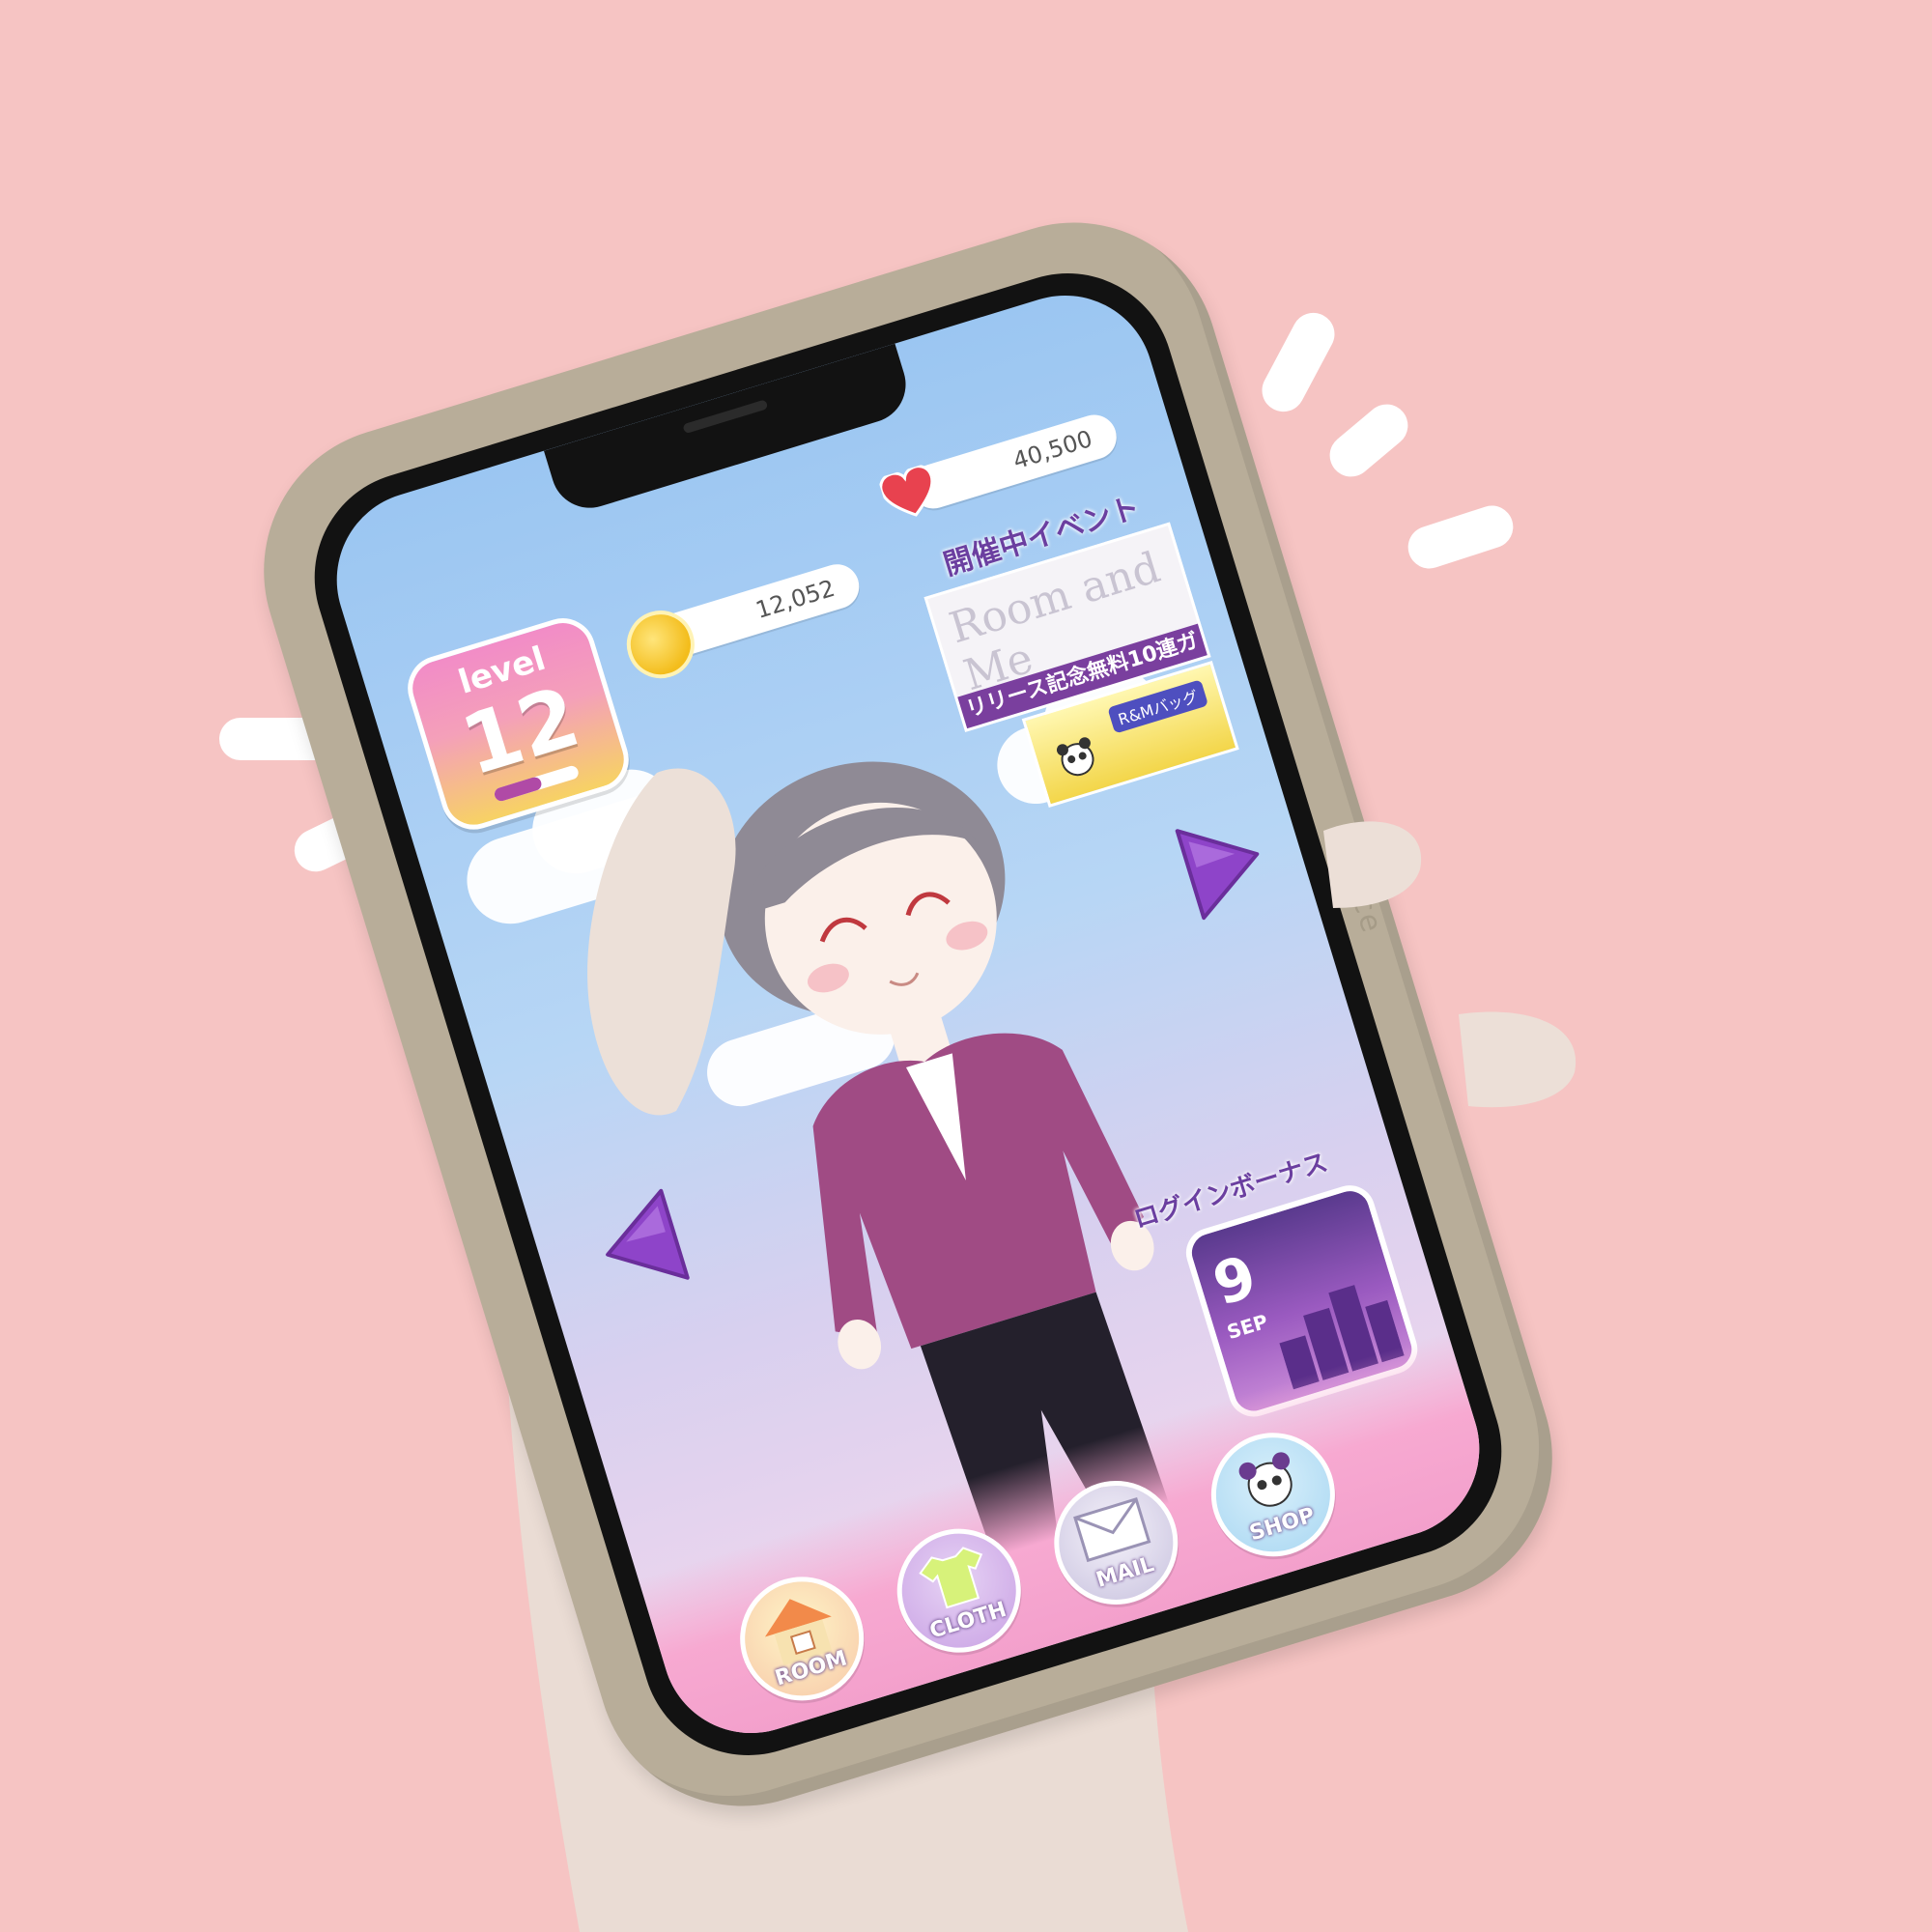  Describe the element at coordinates (1235, 1281) in the screenshot. I see `login-bonus-day: 9` at that location.